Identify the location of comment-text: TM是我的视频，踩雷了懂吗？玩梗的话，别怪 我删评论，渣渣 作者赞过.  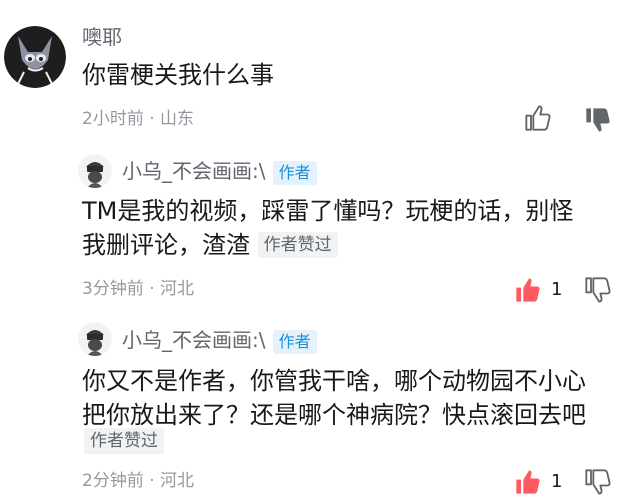
(352, 228).